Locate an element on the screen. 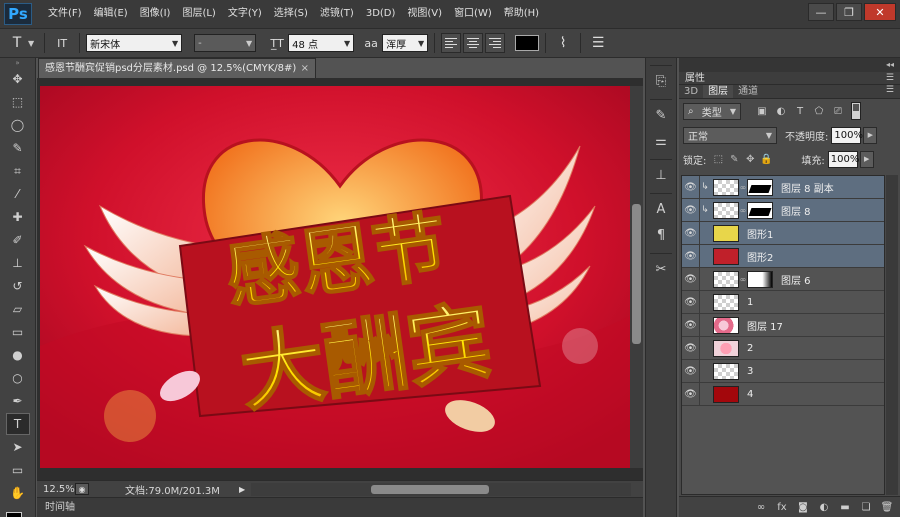 This screenshot has width=900, height=517. lock-image-icon: ✎ is located at coordinates (734, 159).